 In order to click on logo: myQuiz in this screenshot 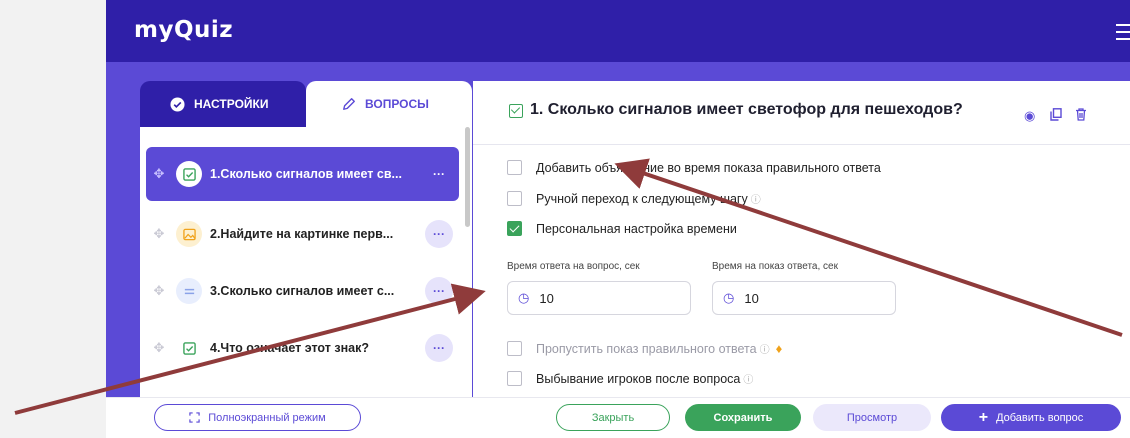, I will do `click(184, 30)`.